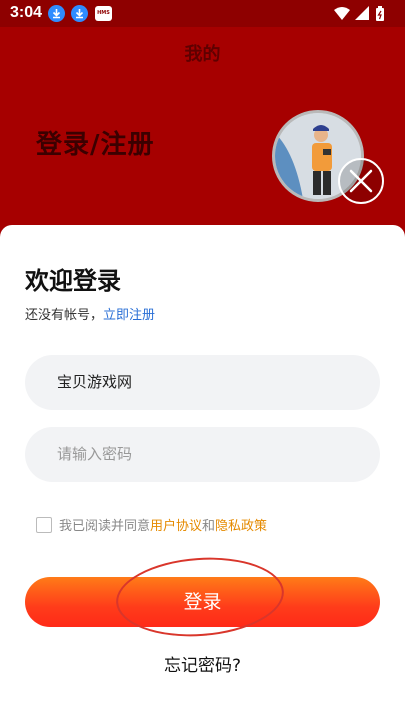 This screenshot has width=405, height=720. I want to click on register-link: 立即注册, so click(129, 315).